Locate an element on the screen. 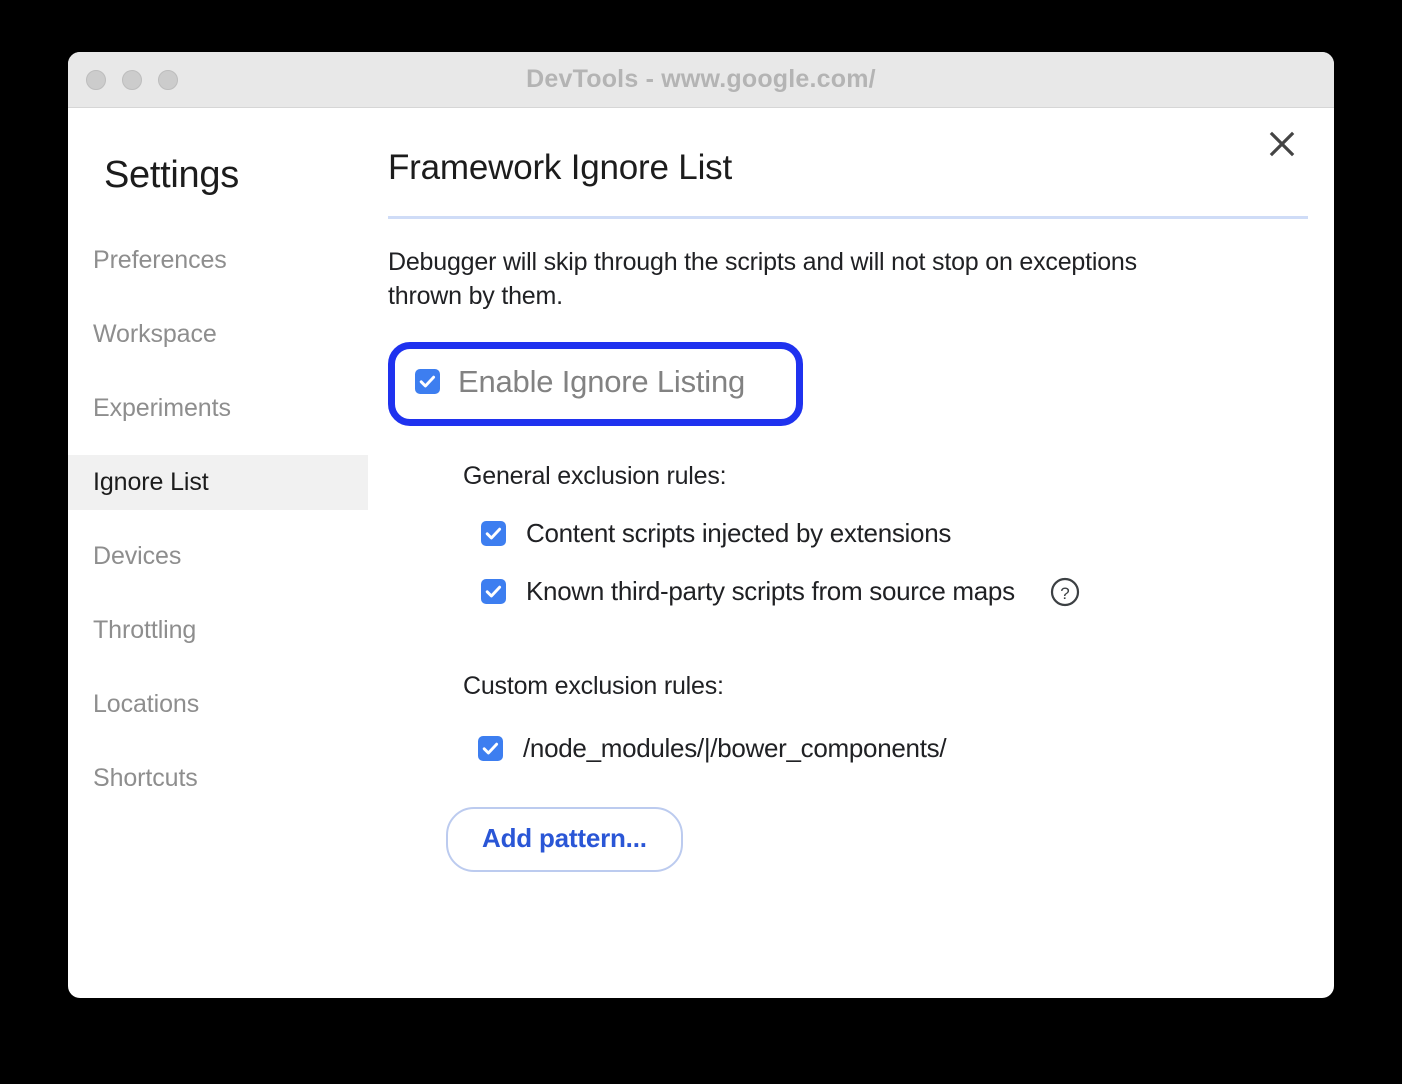 Image resolution: width=1402 pixels, height=1084 pixels. close-window-button is located at coordinates (96, 79).